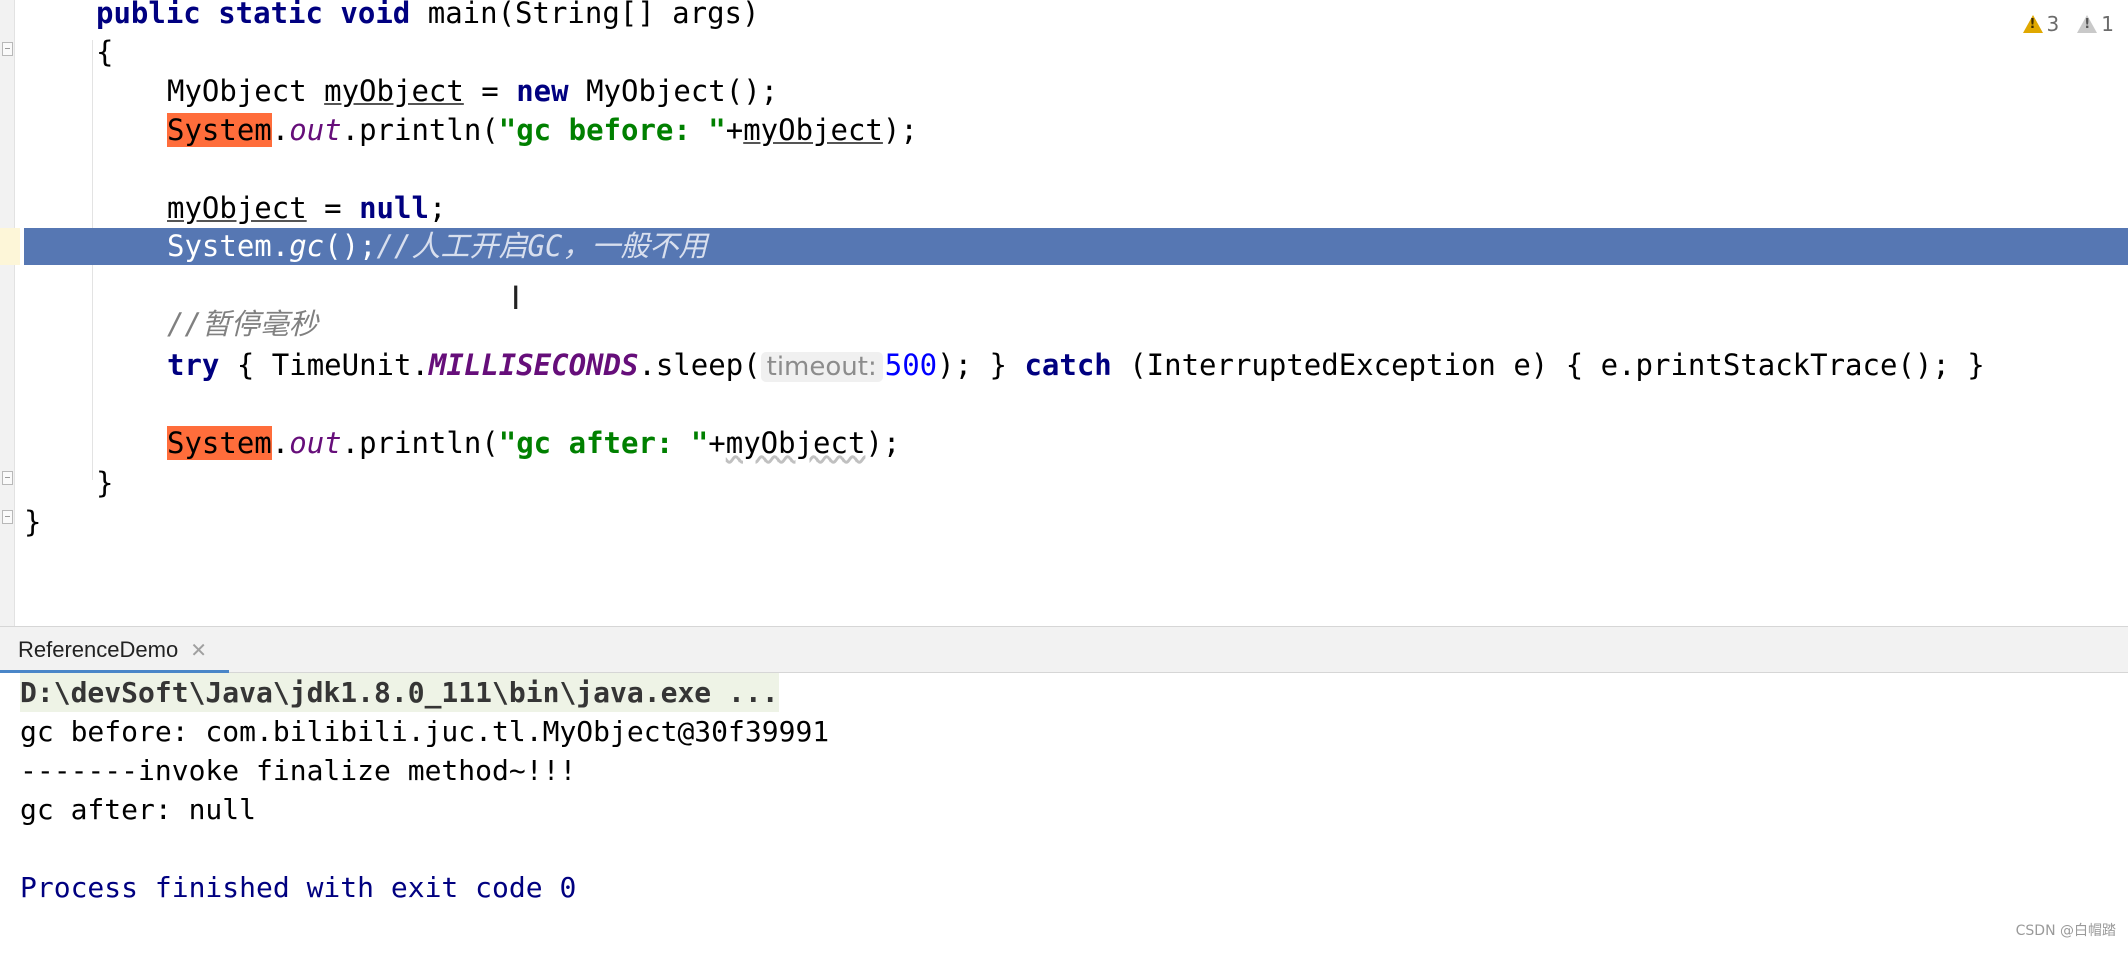 This screenshot has width=2128, height=954. What do you see at coordinates (138, 809) in the screenshot?
I see `console-output-line: gc after: null` at bounding box center [138, 809].